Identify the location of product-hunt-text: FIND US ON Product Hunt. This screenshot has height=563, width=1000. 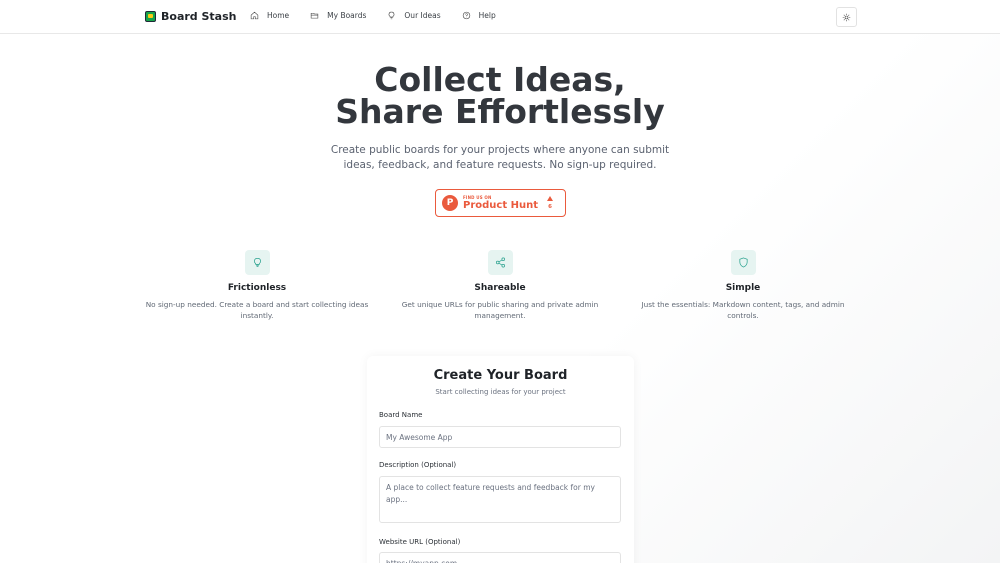
(500, 203).